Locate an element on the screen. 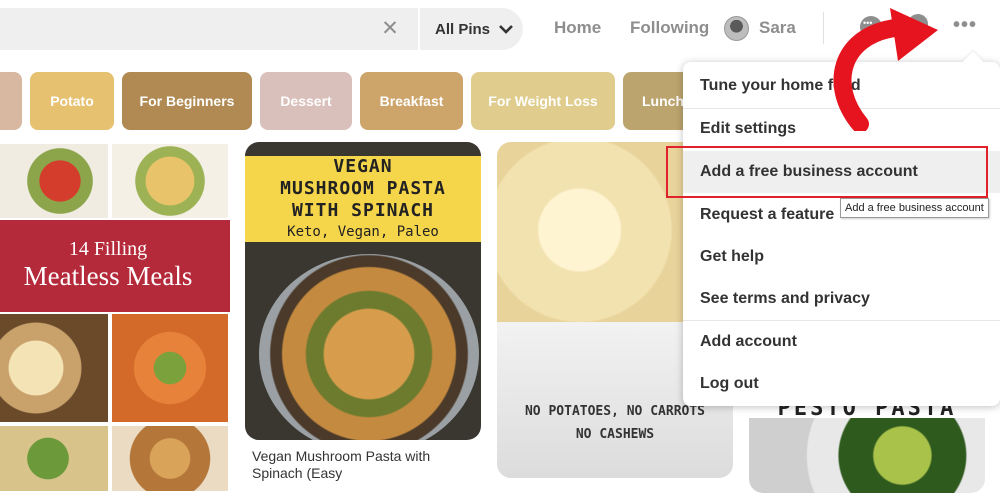 The width and height of the screenshot is (1000, 493). profile-link: Sara is located at coordinates (760, 28).